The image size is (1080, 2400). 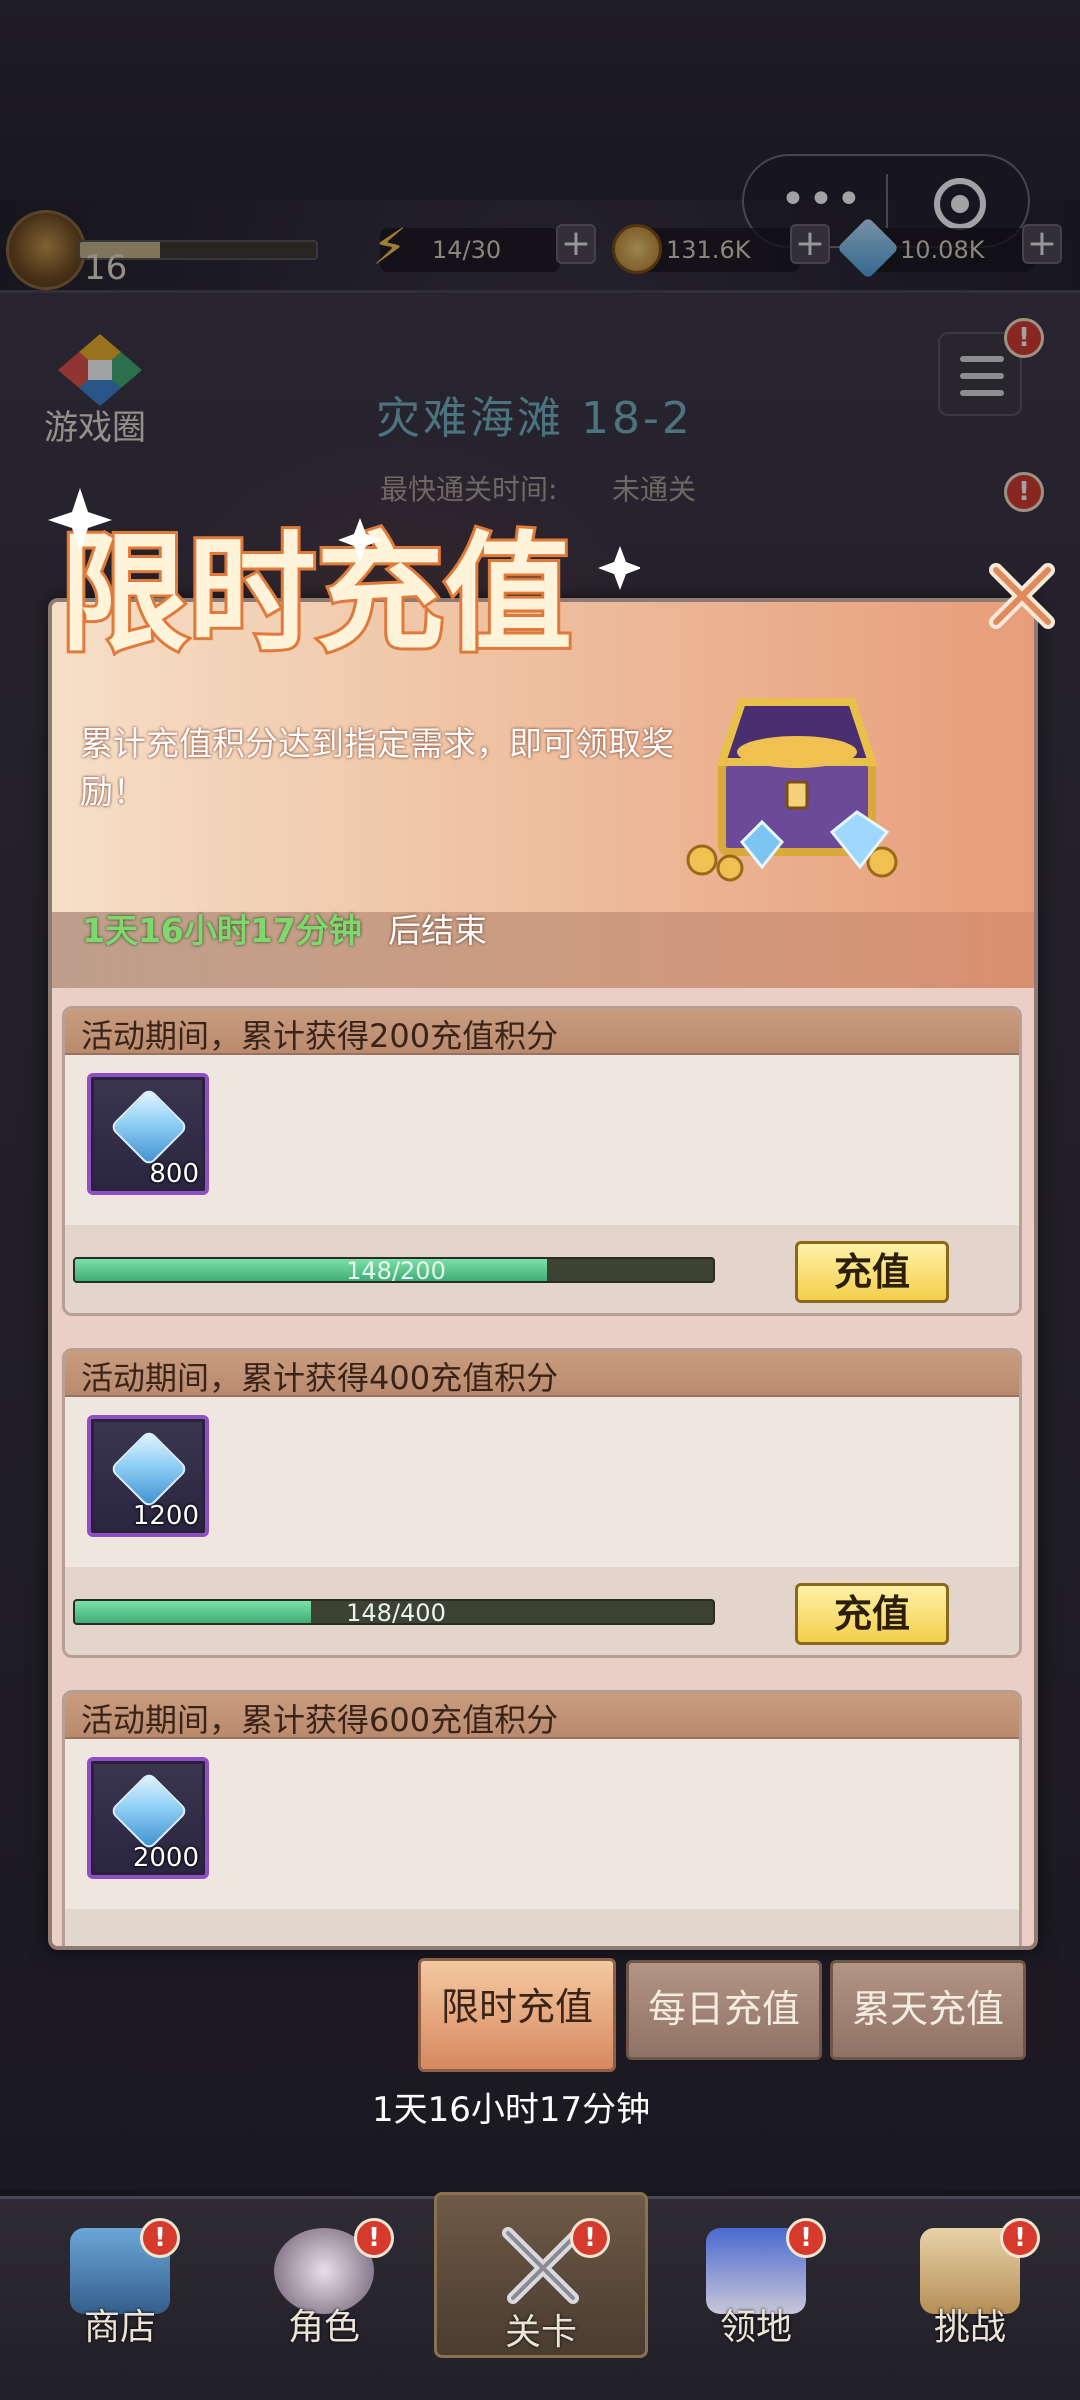 I want to click on tab-limited-recharge: 限时充值, so click(x=517, y=2015).